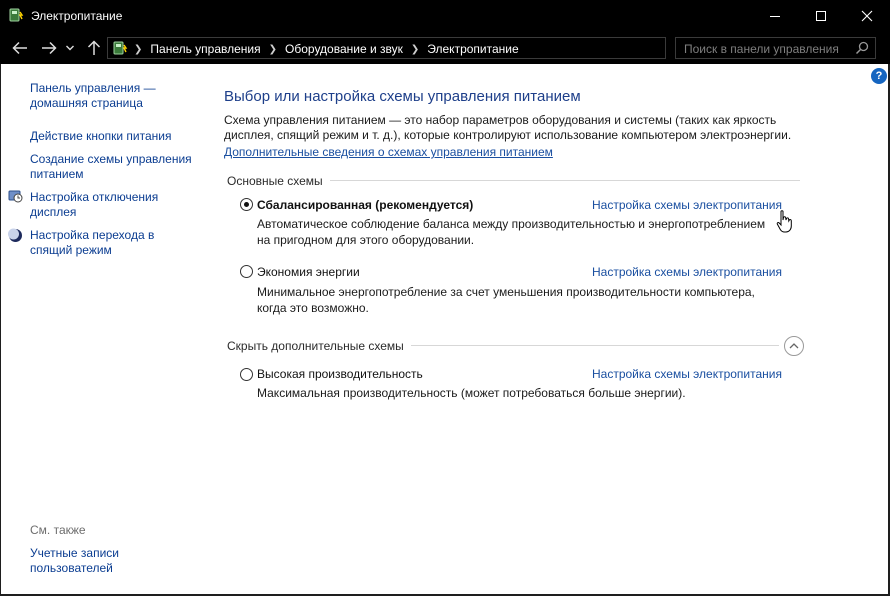  Describe the element at coordinates (366, 240) in the screenshot. I see `plan-description-line: на пригодном для этого оборудовании.` at that location.